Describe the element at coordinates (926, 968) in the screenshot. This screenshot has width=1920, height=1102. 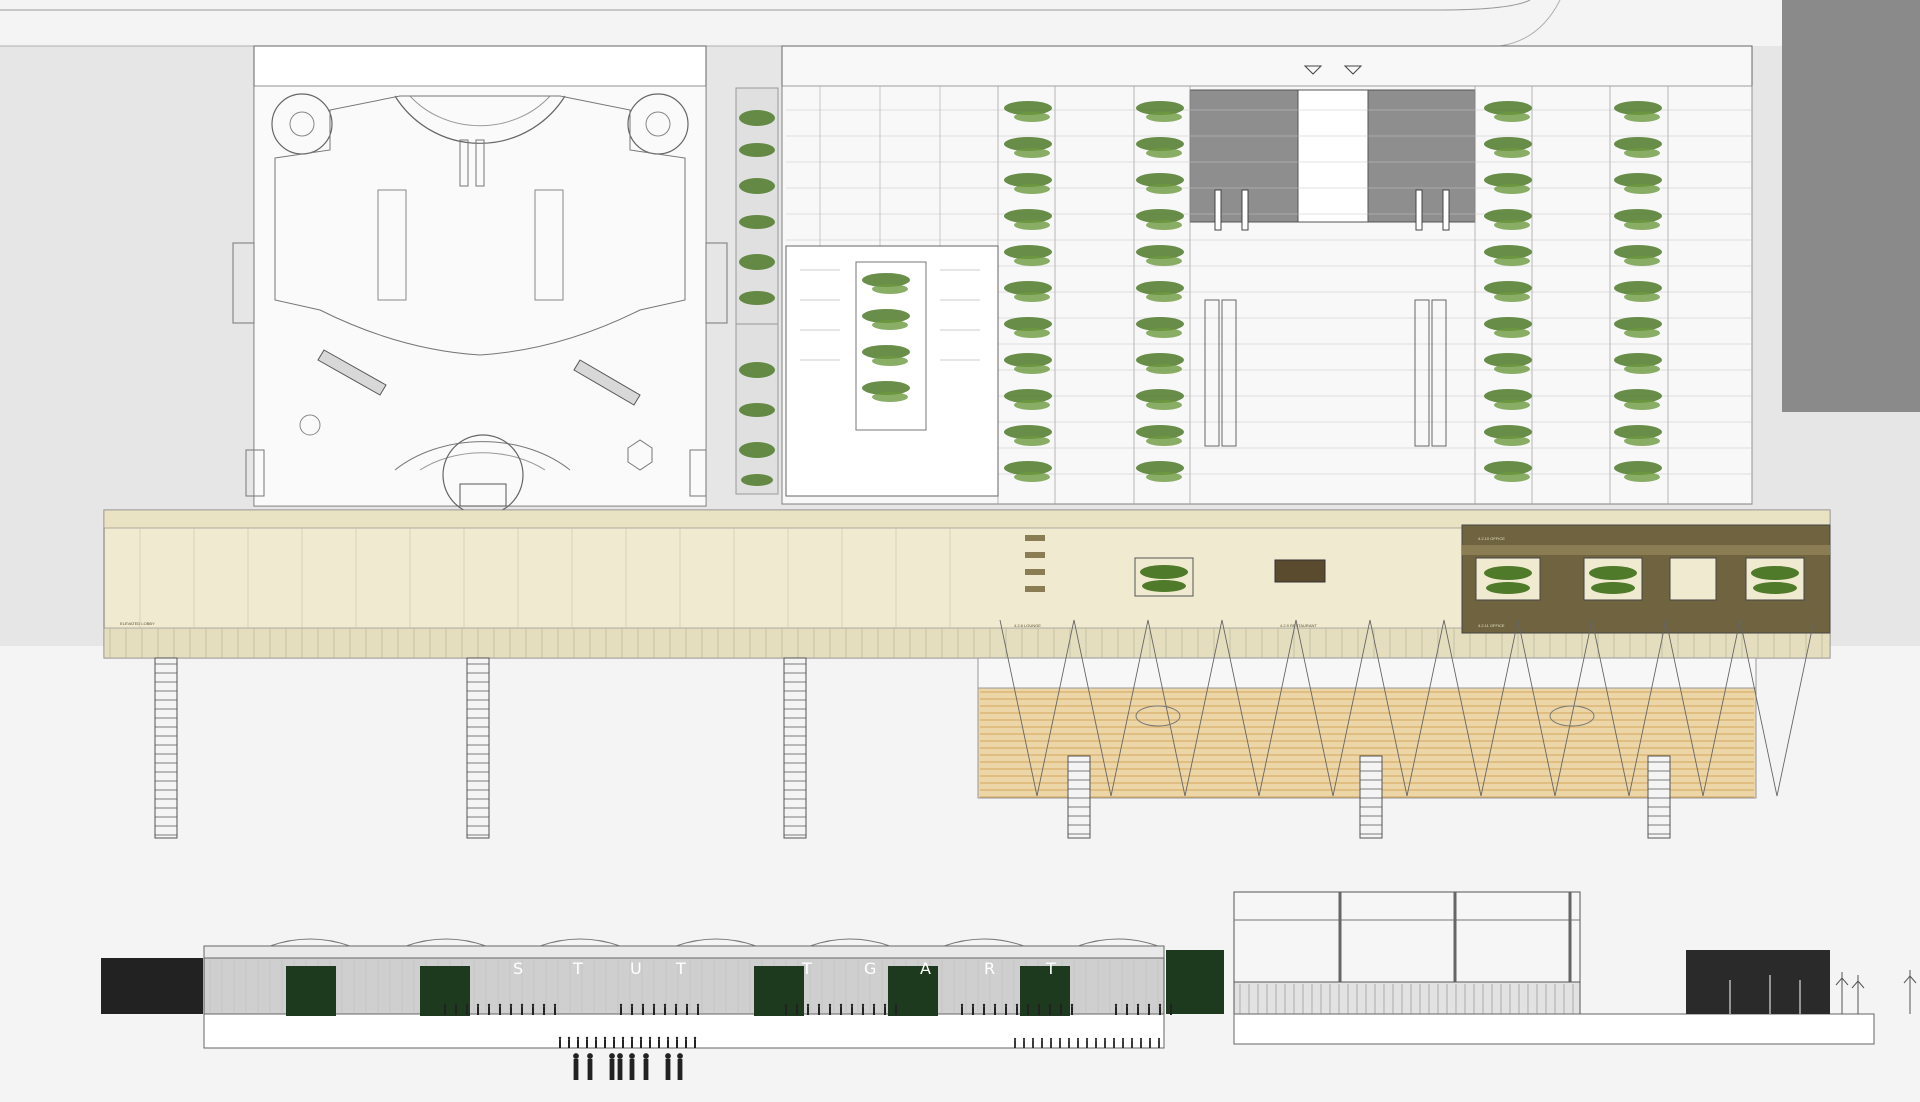
I see `station-letter: A` at that location.